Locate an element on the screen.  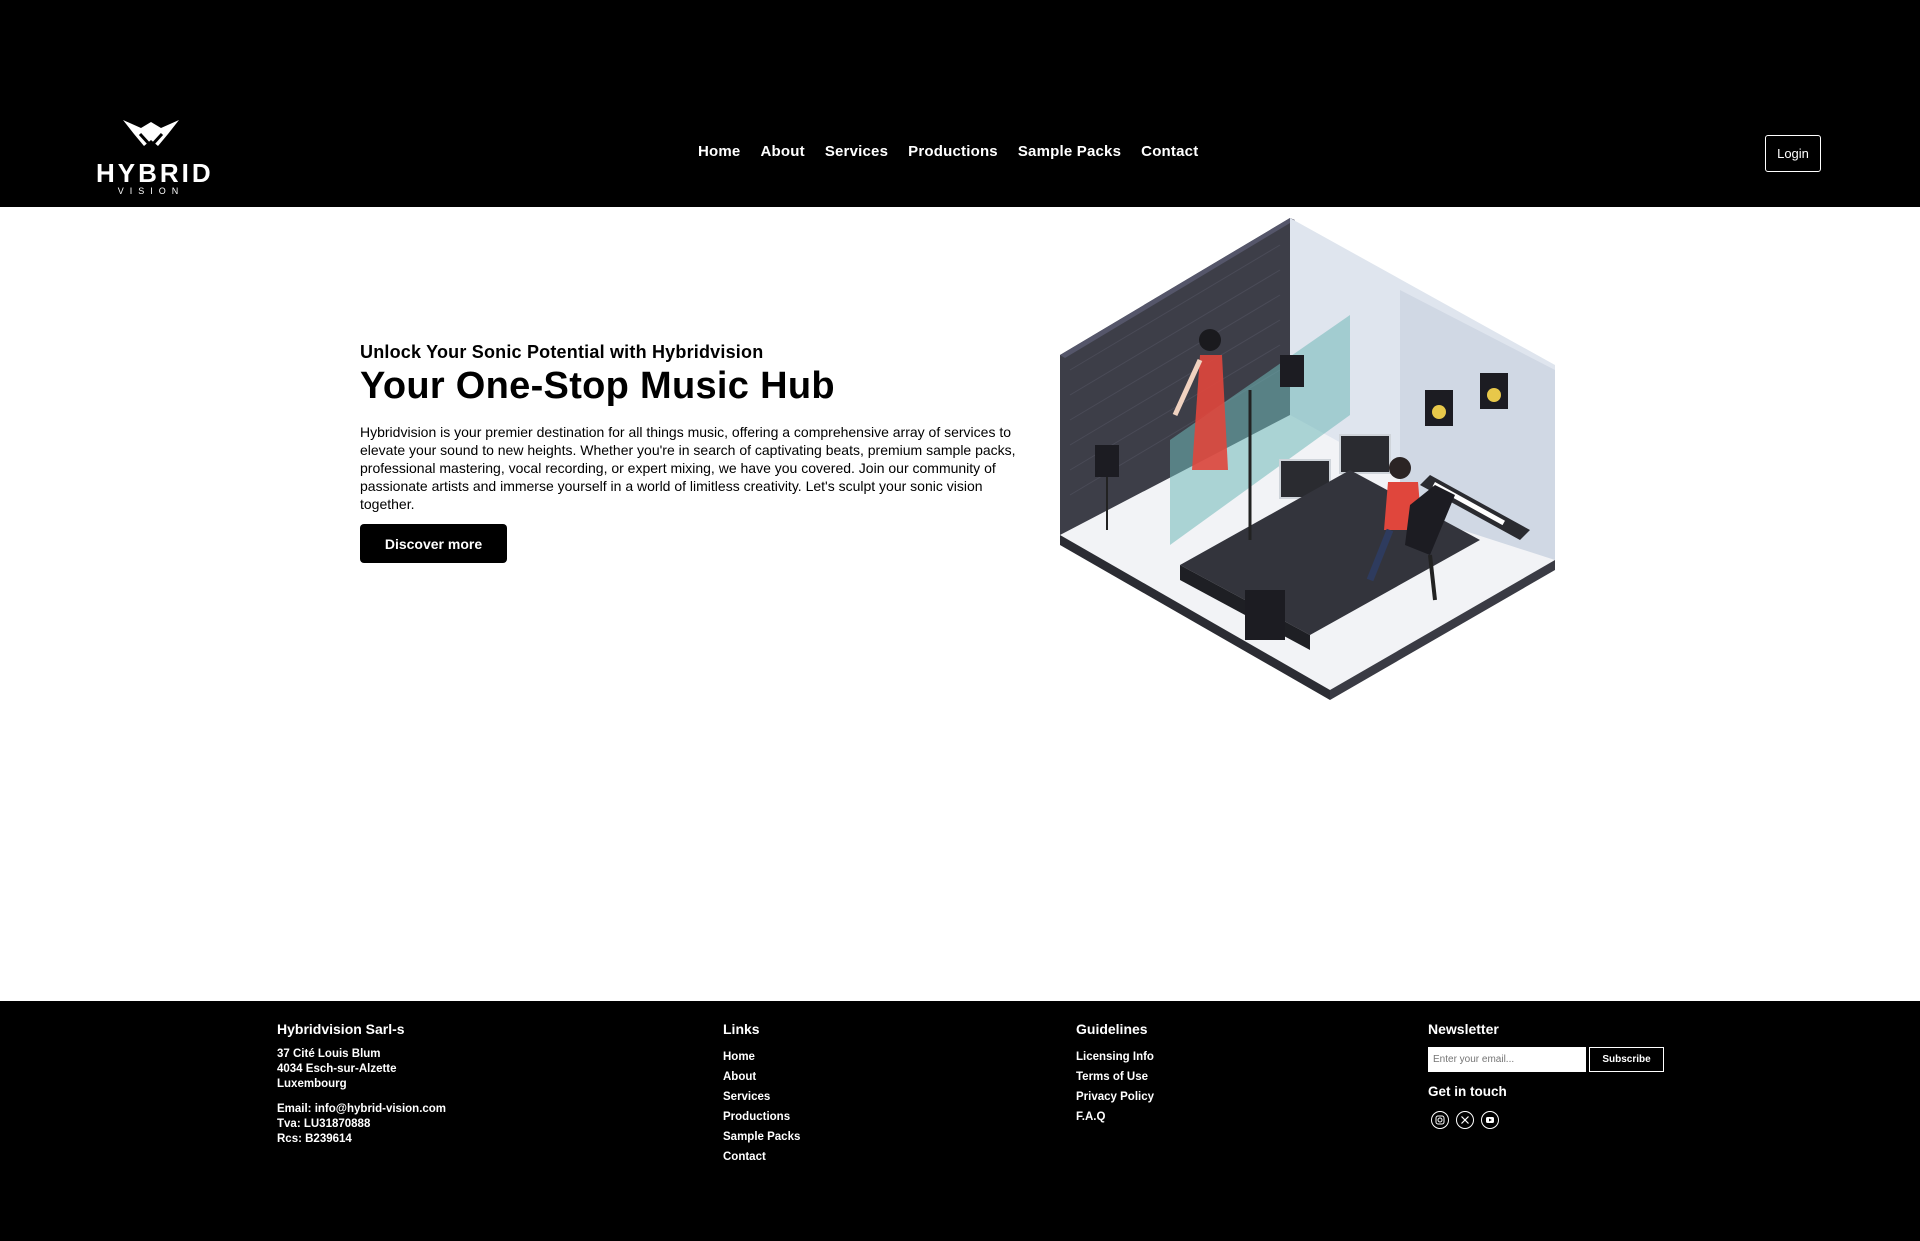
footer-link-services: Services is located at coordinates (761, 1097).